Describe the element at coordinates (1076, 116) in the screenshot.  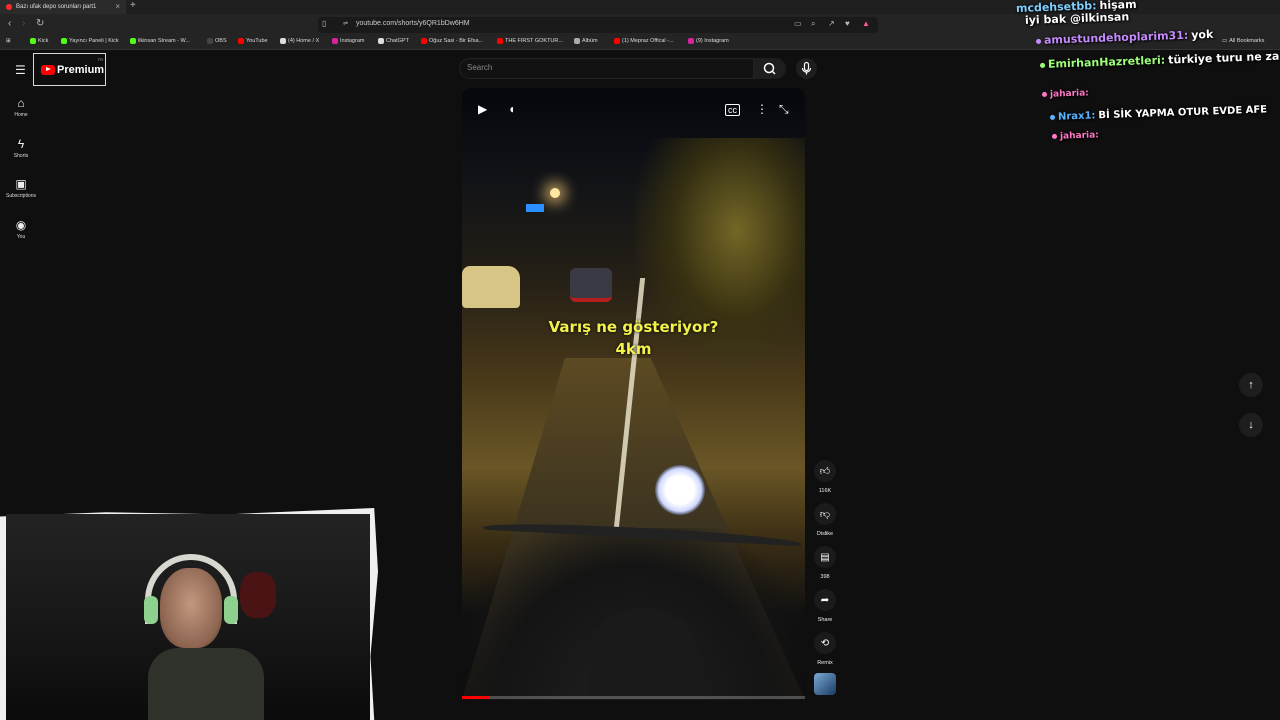
I see `chat-username: Nrax1:` at that location.